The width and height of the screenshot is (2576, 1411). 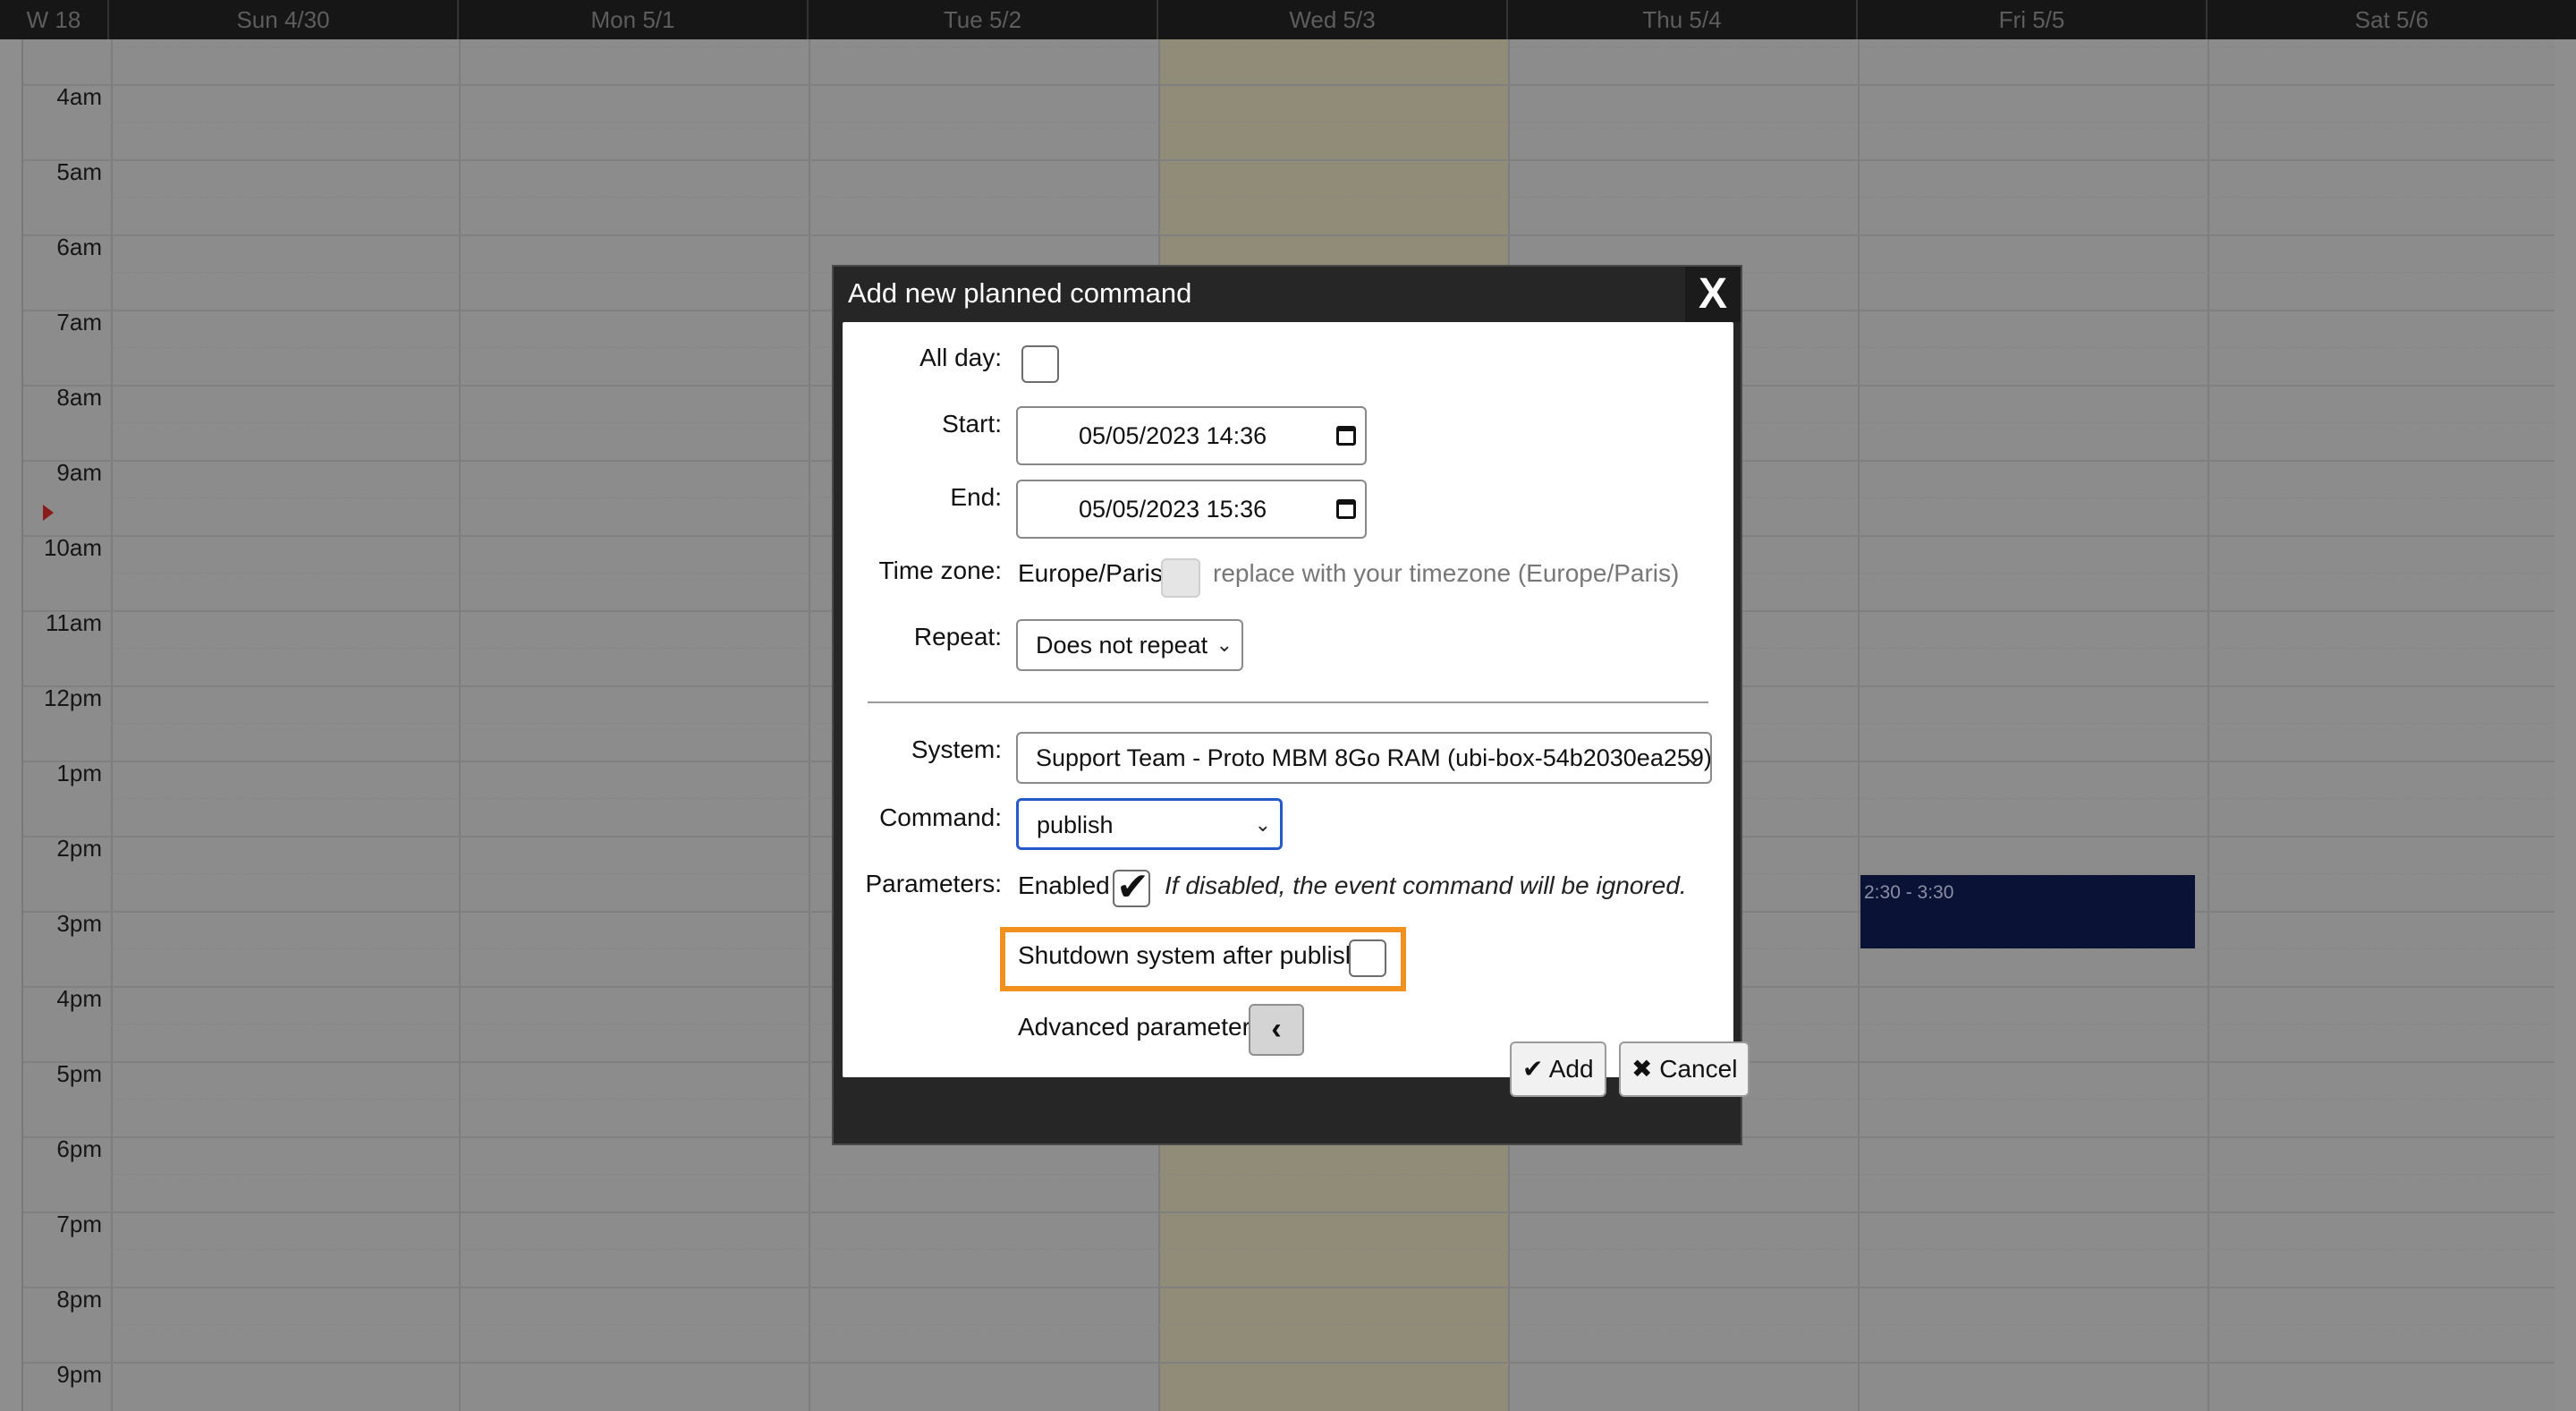 What do you see at coordinates (72, 698) in the screenshot?
I see `hour-label: 12pm` at bounding box center [72, 698].